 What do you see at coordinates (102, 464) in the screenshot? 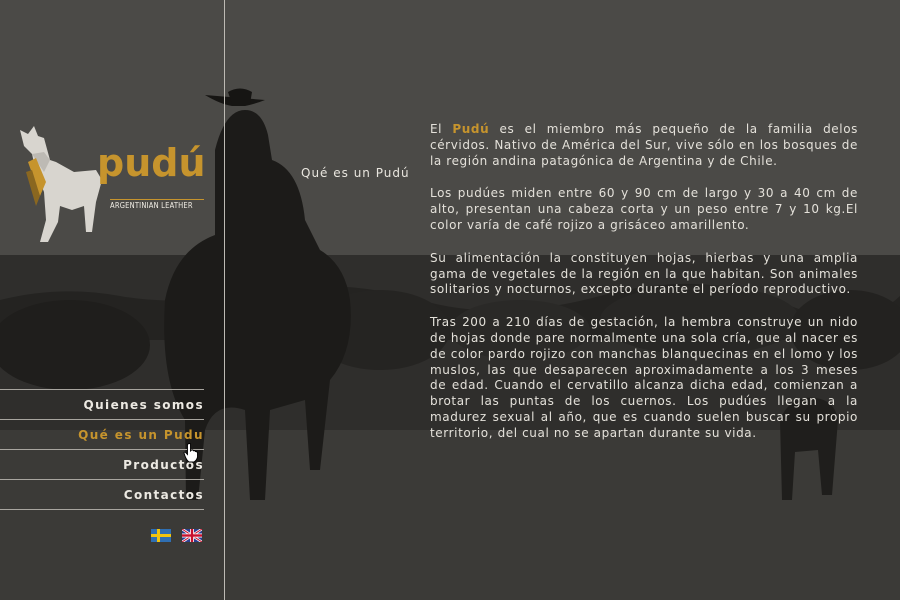
I see `nav-item-productos: Productos` at bounding box center [102, 464].